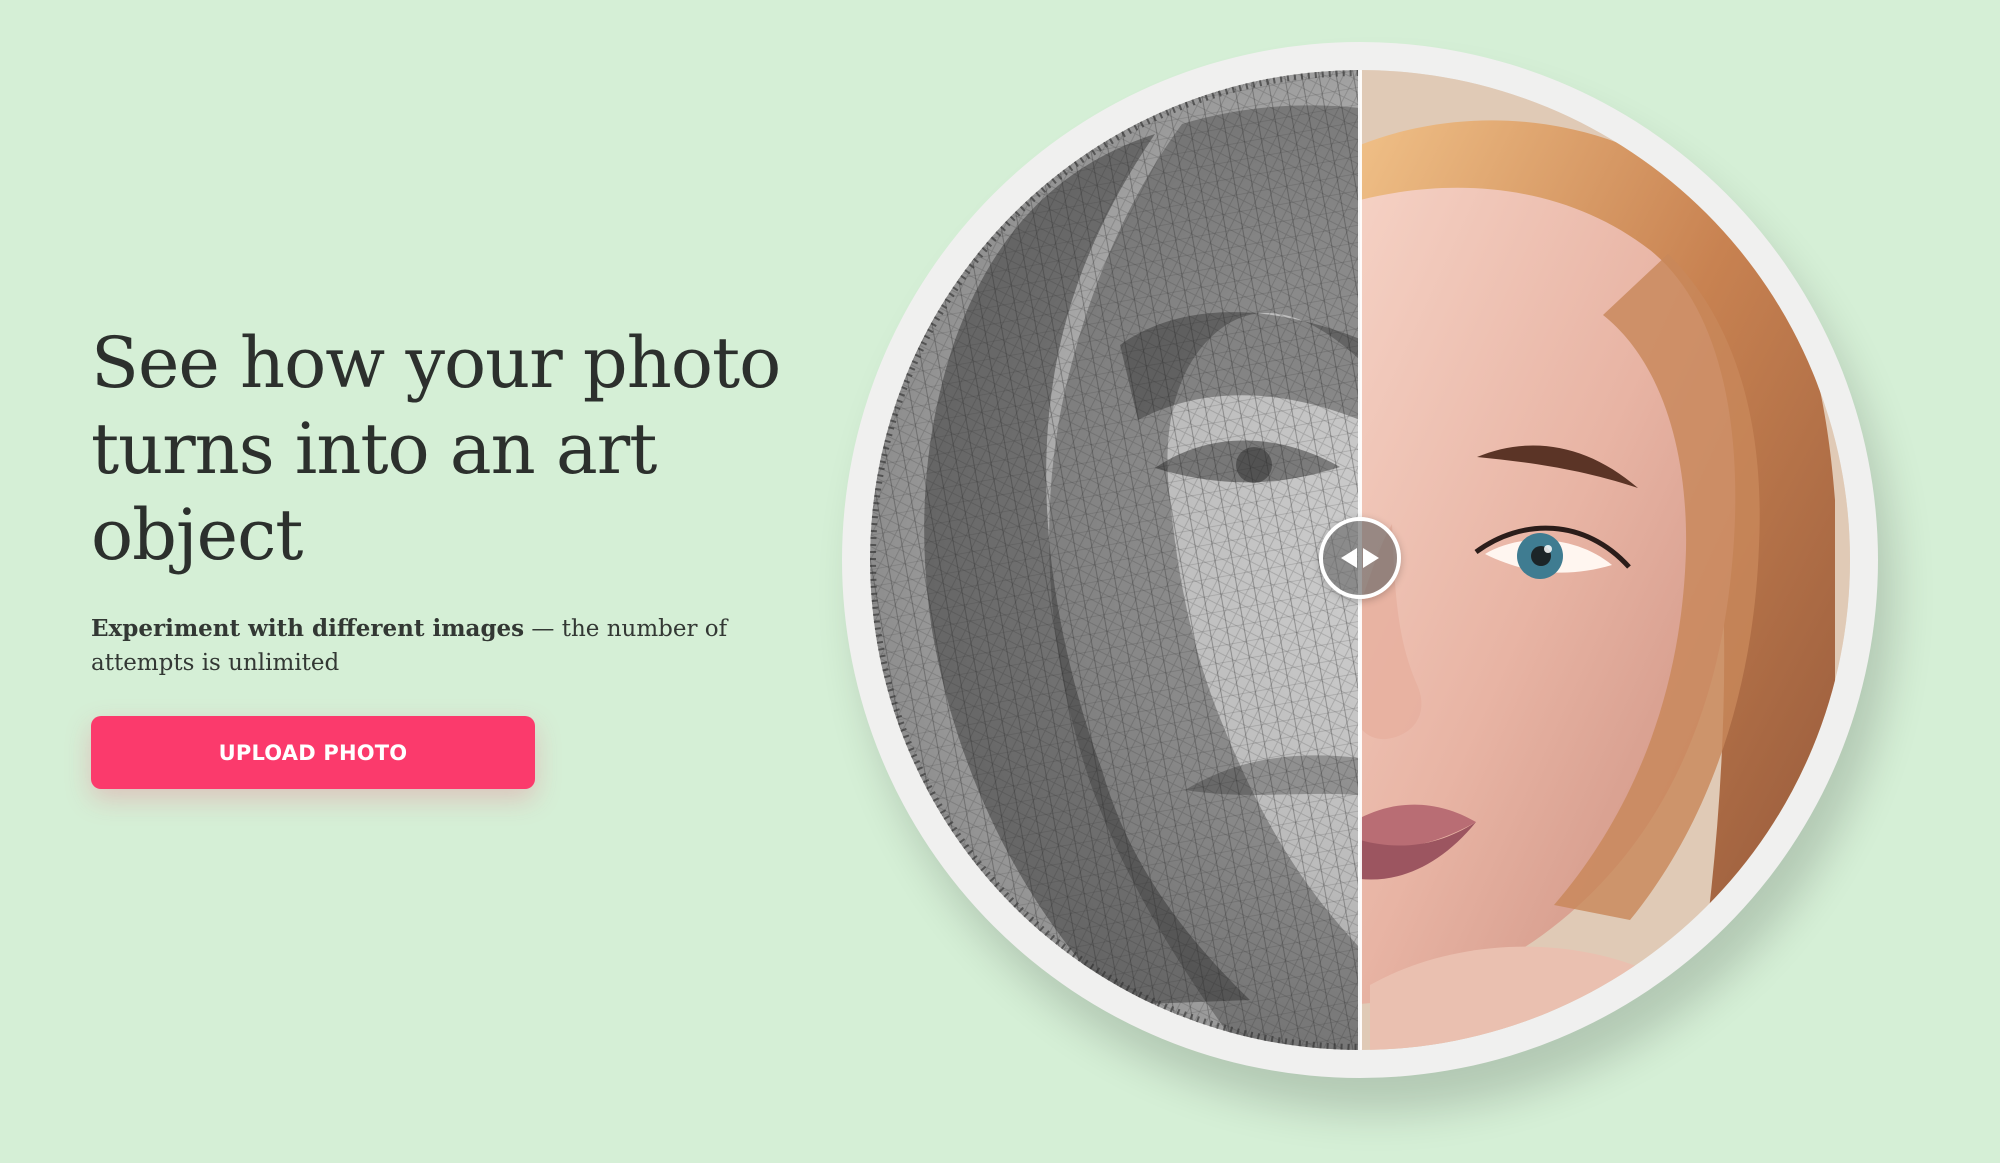 Image resolution: width=2000 pixels, height=1163 pixels. I want to click on hero-description-emphasis: Experiment with different images, so click(308, 628).